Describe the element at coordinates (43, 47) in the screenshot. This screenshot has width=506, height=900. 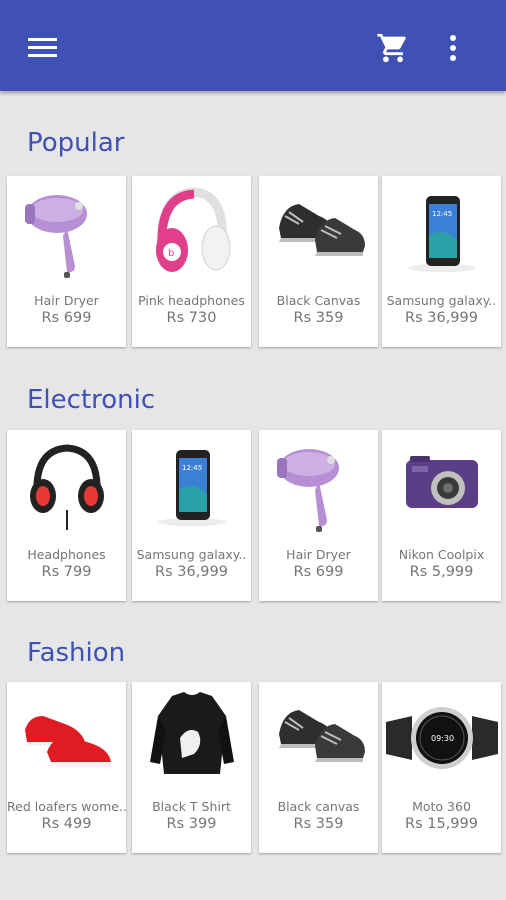
I see `menu-button` at that location.